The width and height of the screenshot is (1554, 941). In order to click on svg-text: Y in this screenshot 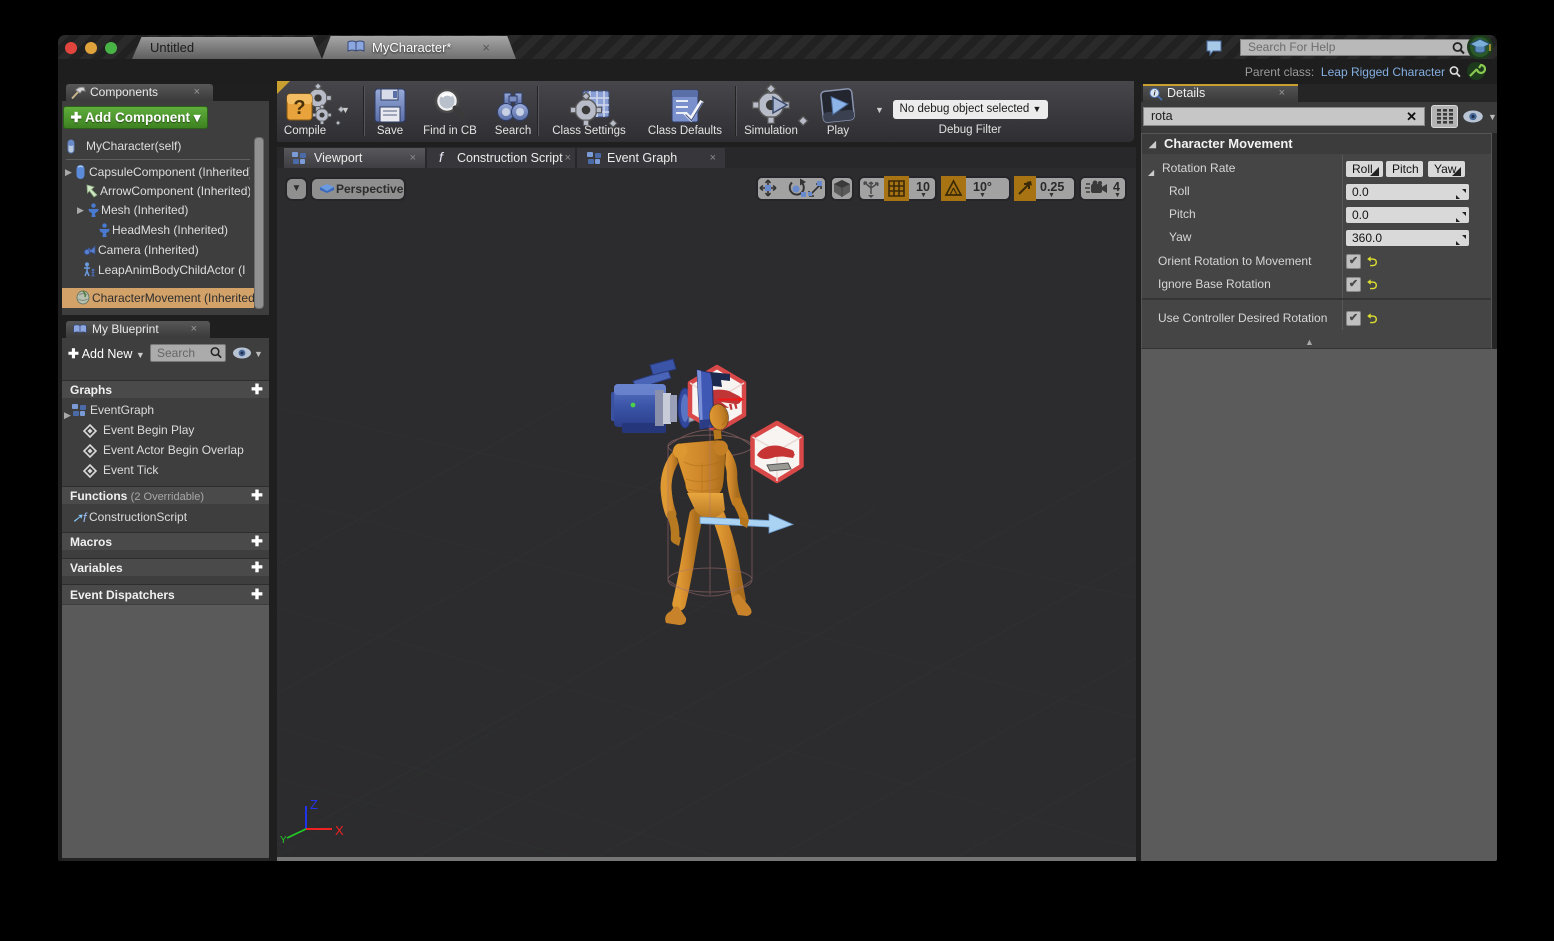, I will do `click(283, 840)`.